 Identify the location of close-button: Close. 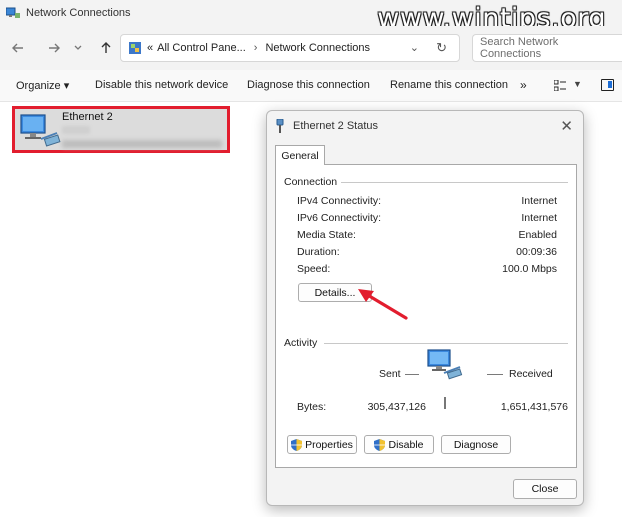
(545, 489).